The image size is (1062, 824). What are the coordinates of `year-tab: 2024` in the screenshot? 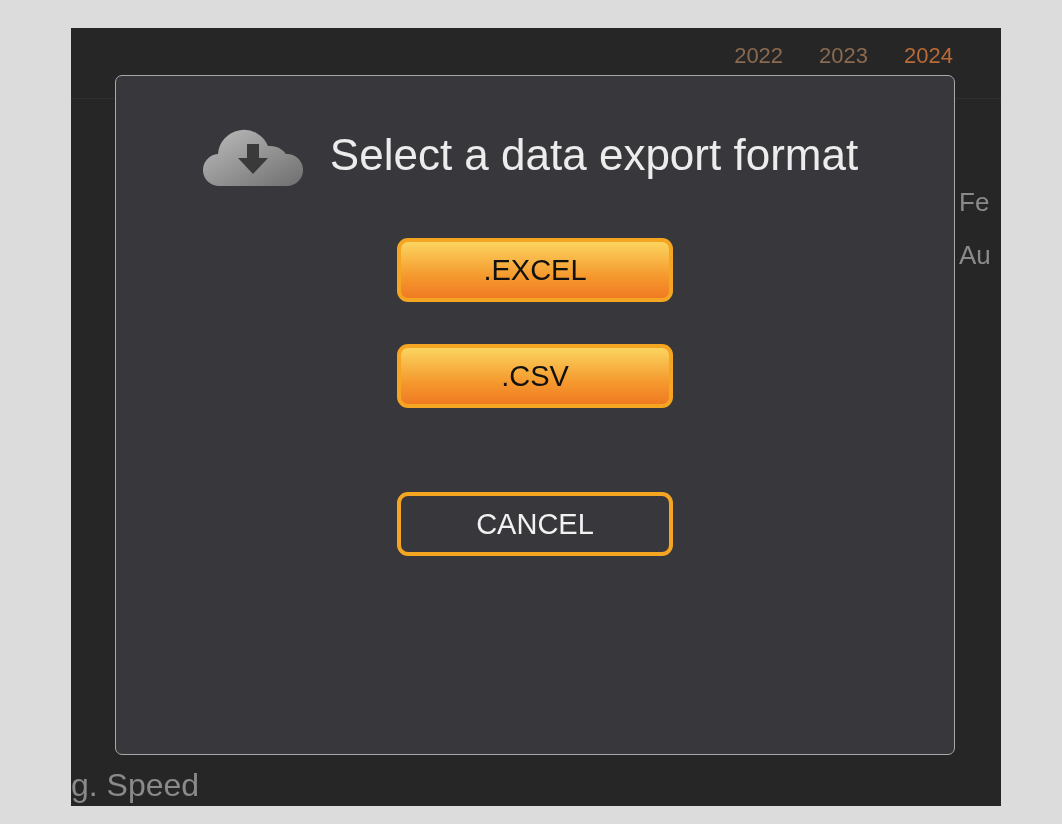 It's located at (928, 56).